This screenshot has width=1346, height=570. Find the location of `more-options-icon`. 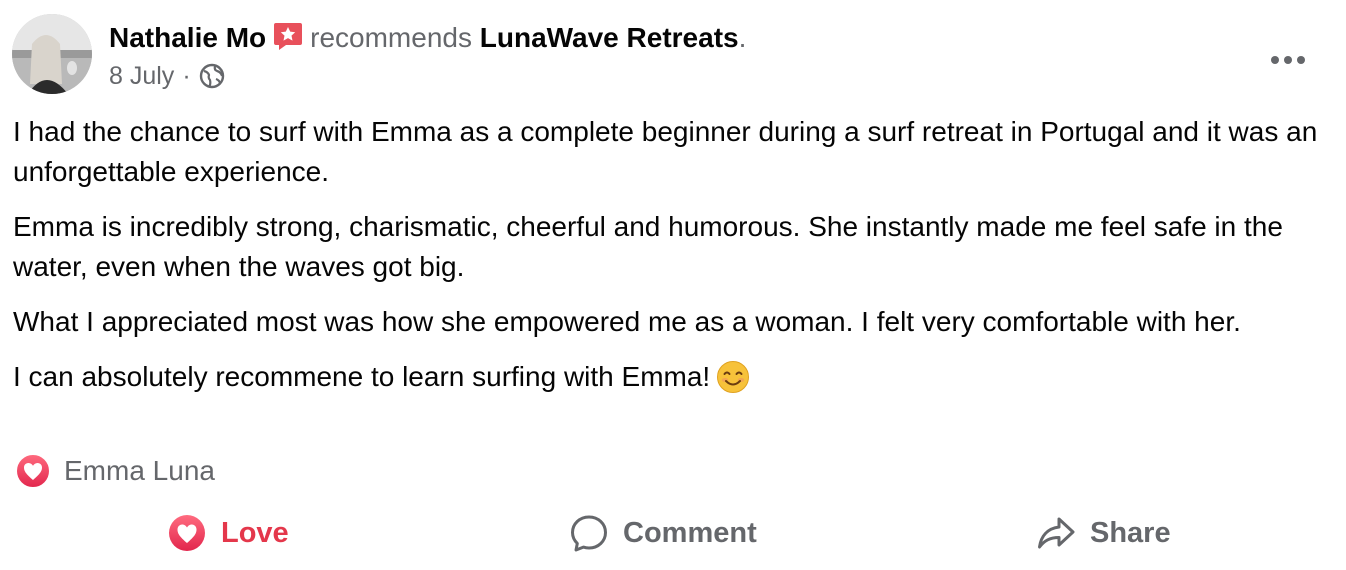

more-options-icon is located at coordinates (1288, 60).